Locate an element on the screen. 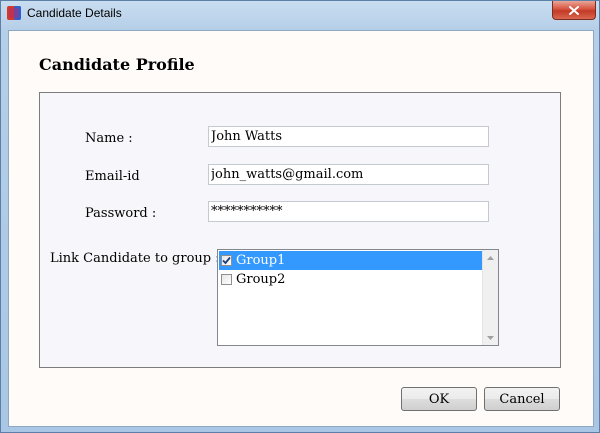  close-button is located at coordinates (574, 10).